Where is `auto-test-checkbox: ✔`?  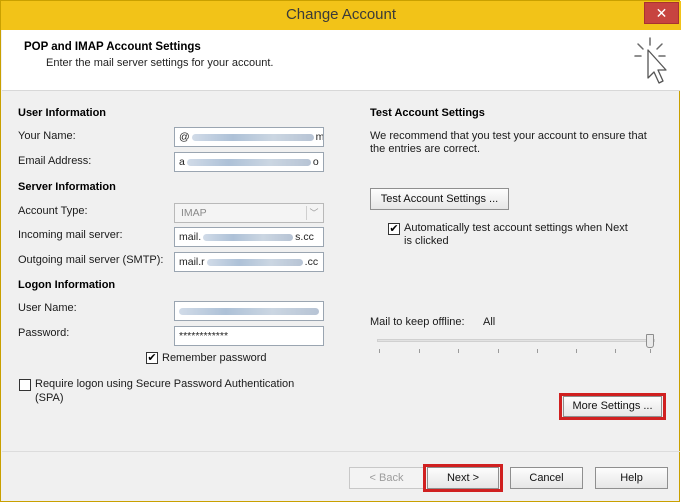 auto-test-checkbox: ✔ is located at coordinates (394, 229).